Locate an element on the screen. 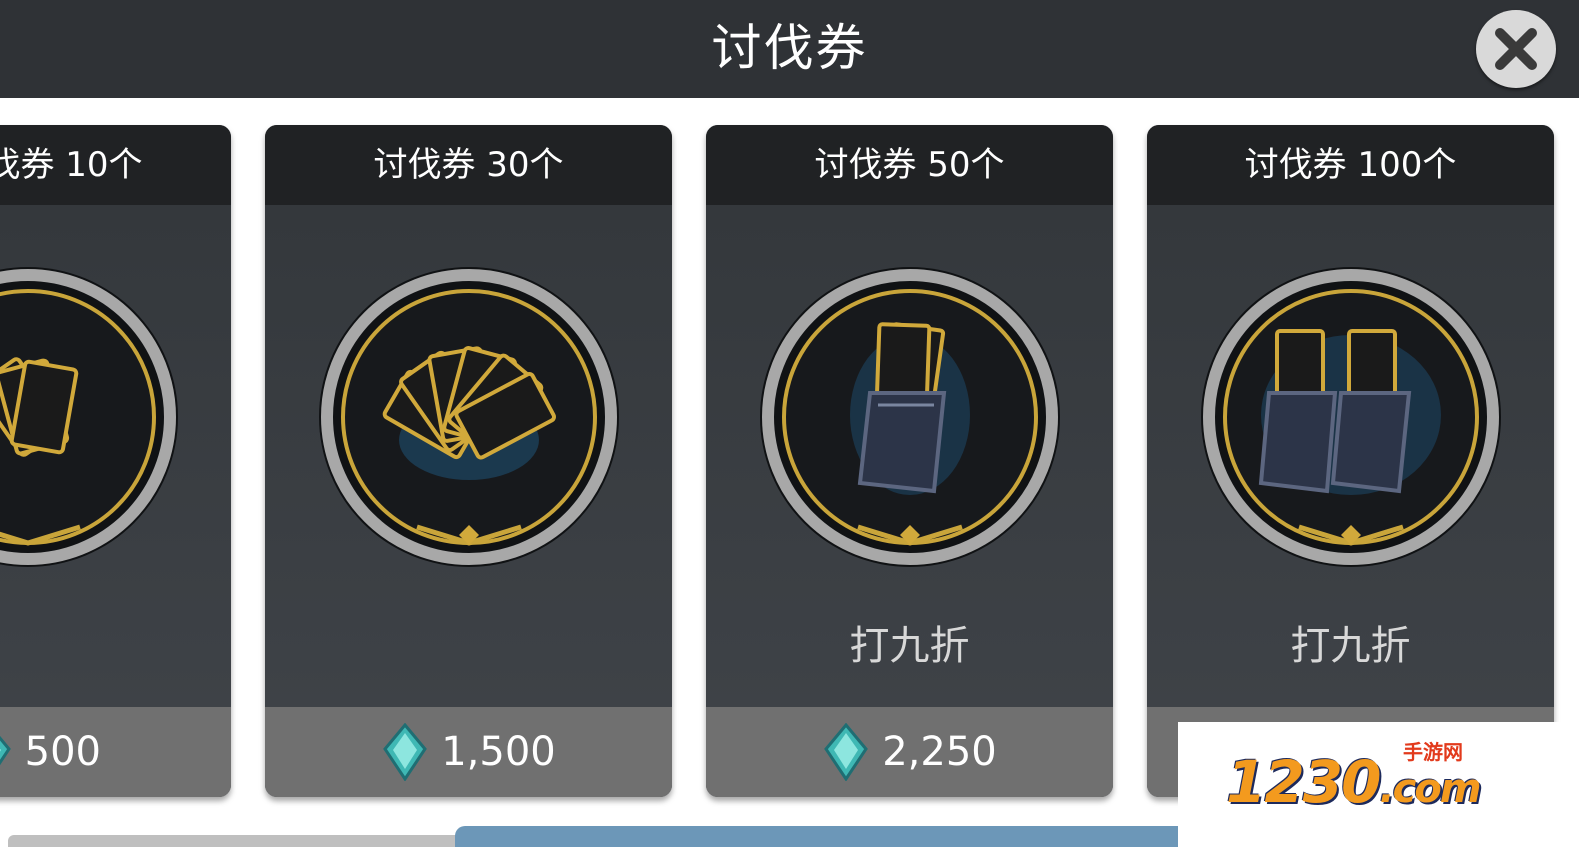 This screenshot has width=1579, height=847. shop-item-card: 讨伐券 10个 500 is located at coordinates (115, 461).